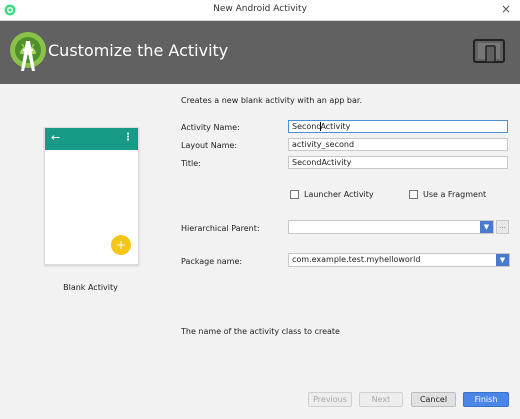 This screenshot has width=520, height=419. I want to click on cancel-button: Cancel, so click(433, 399).